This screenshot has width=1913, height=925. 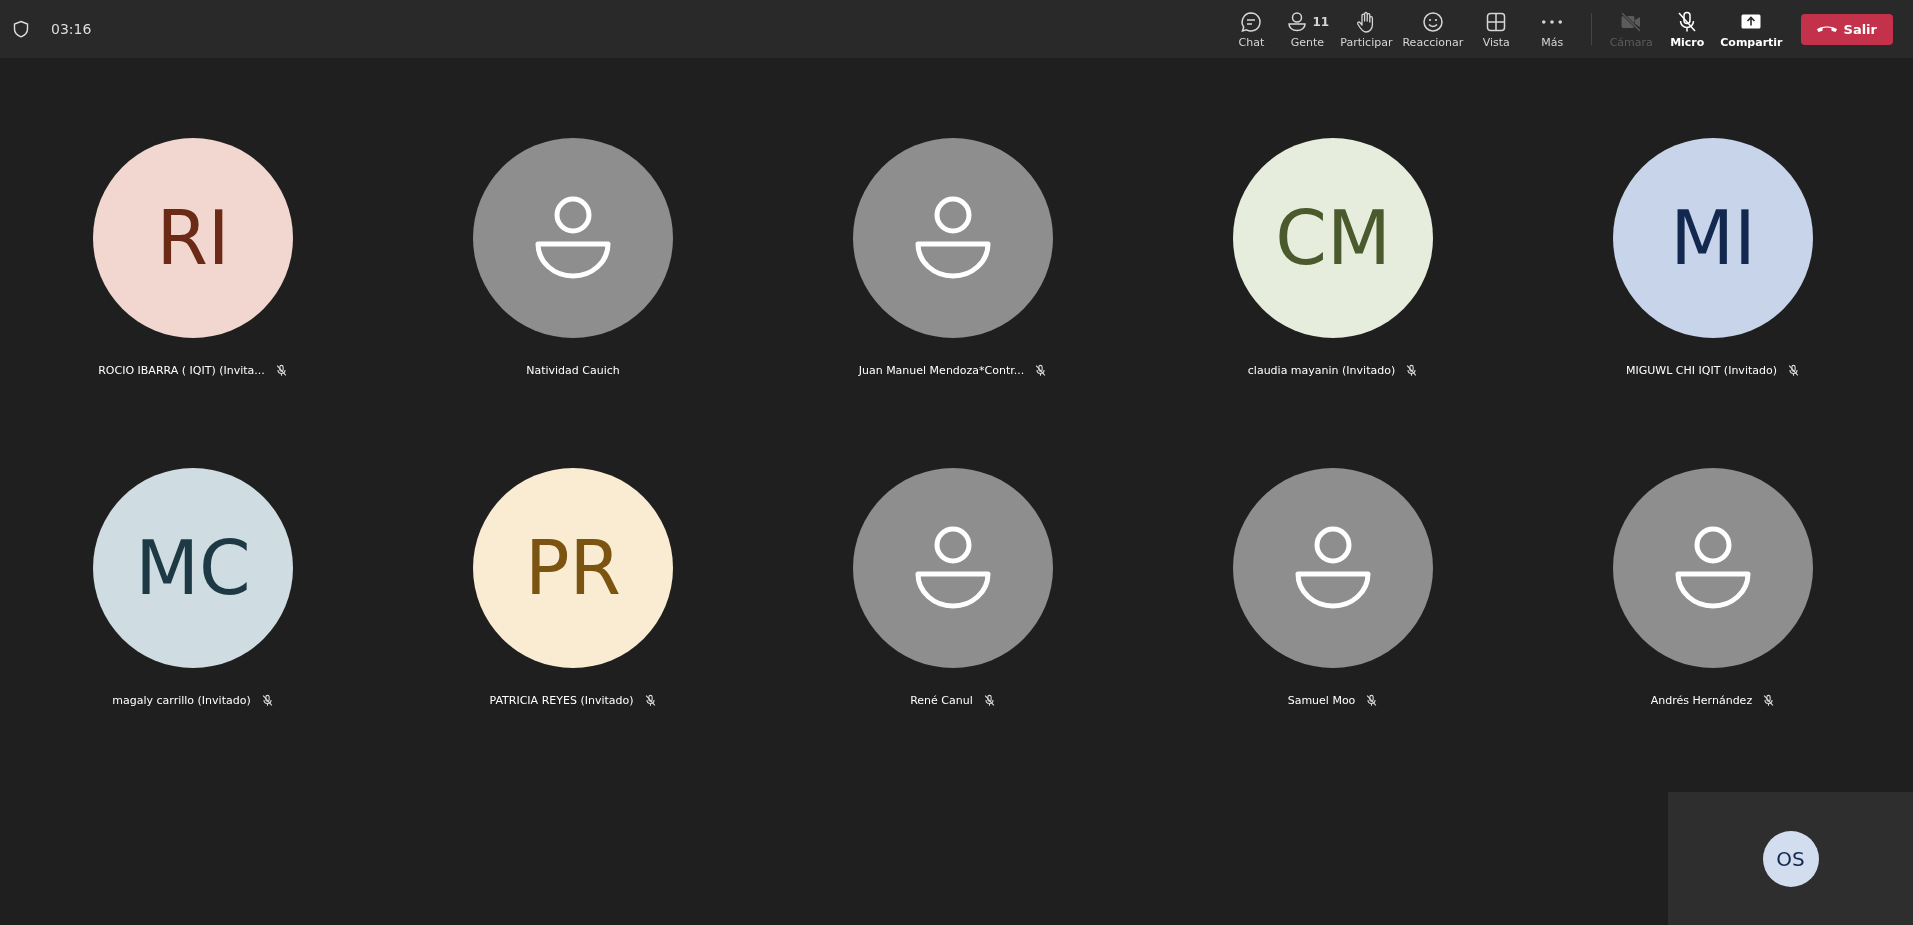 What do you see at coordinates (181, 700) in the screenshot?
I see `participant-name: magaly carrillo (Invitado)` at bounding box center [181, 700].